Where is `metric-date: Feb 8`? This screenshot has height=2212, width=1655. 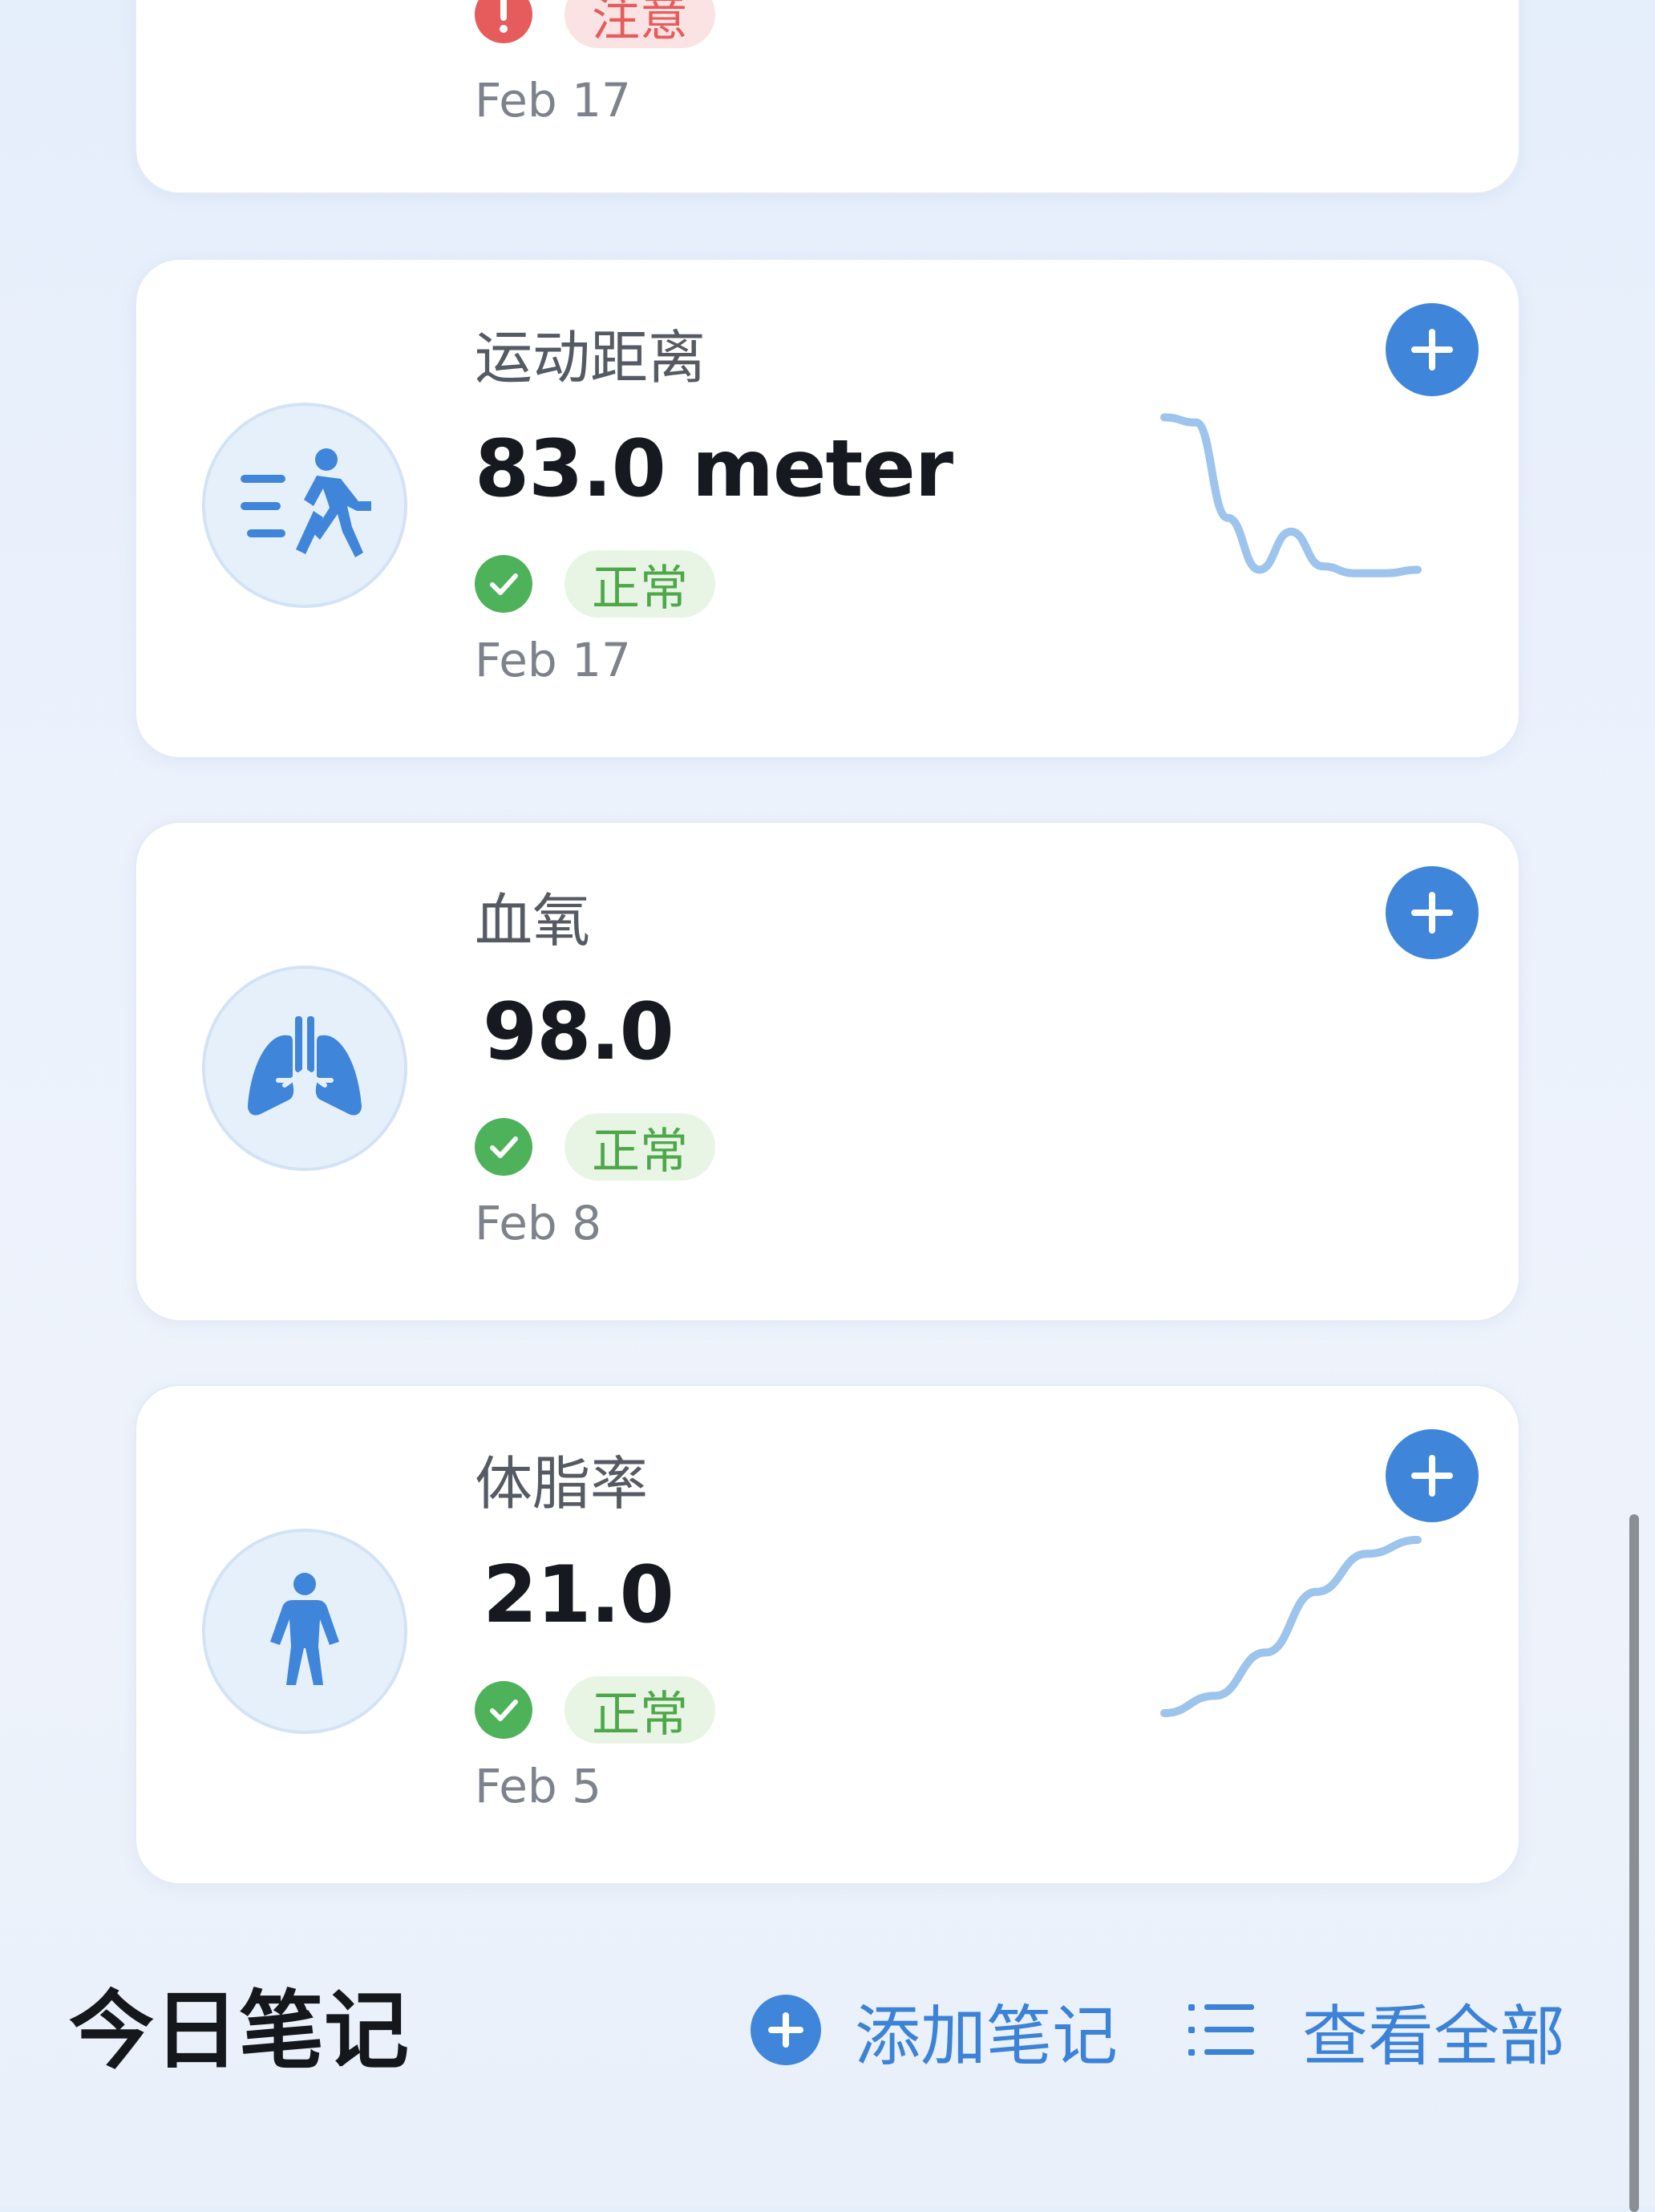
metric-date: Feb 8 is located at coordinates (538, 1223).